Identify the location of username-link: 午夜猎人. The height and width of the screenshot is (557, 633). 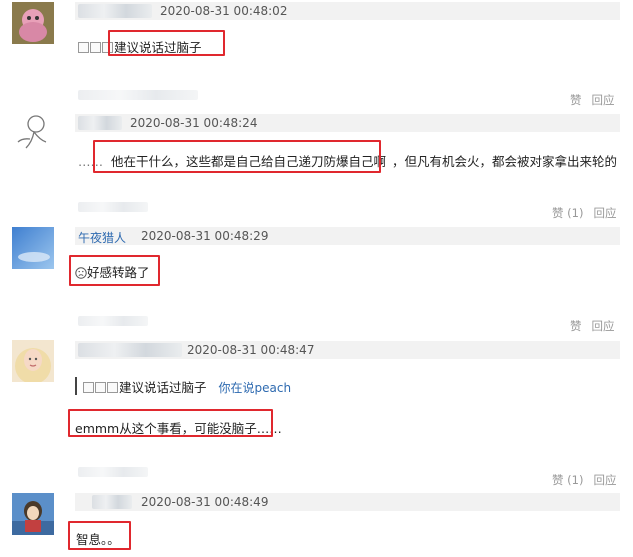
(102, 237).